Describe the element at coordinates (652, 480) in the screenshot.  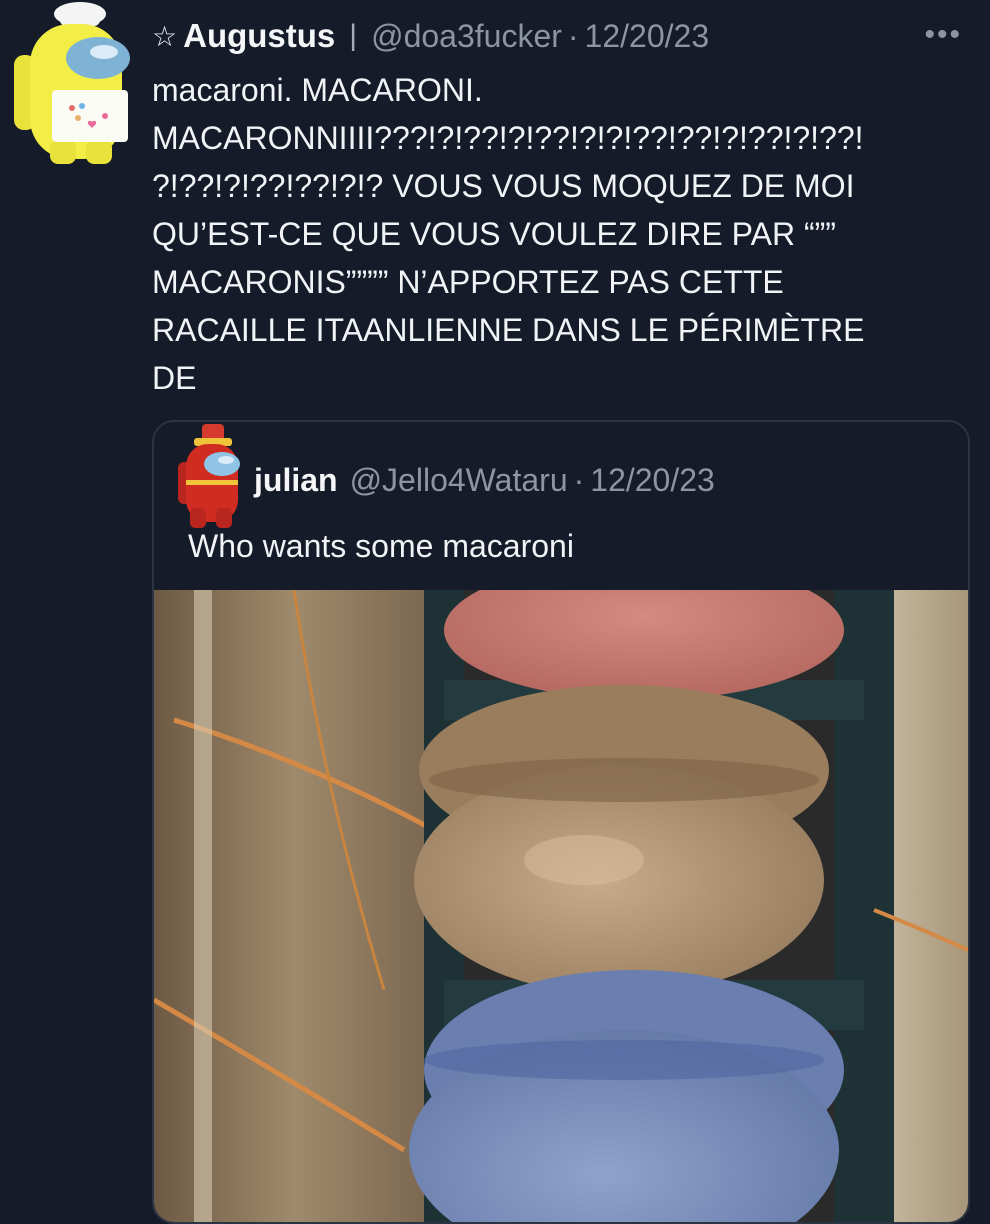
I see `quoted-date: 12/20/23` at that location.